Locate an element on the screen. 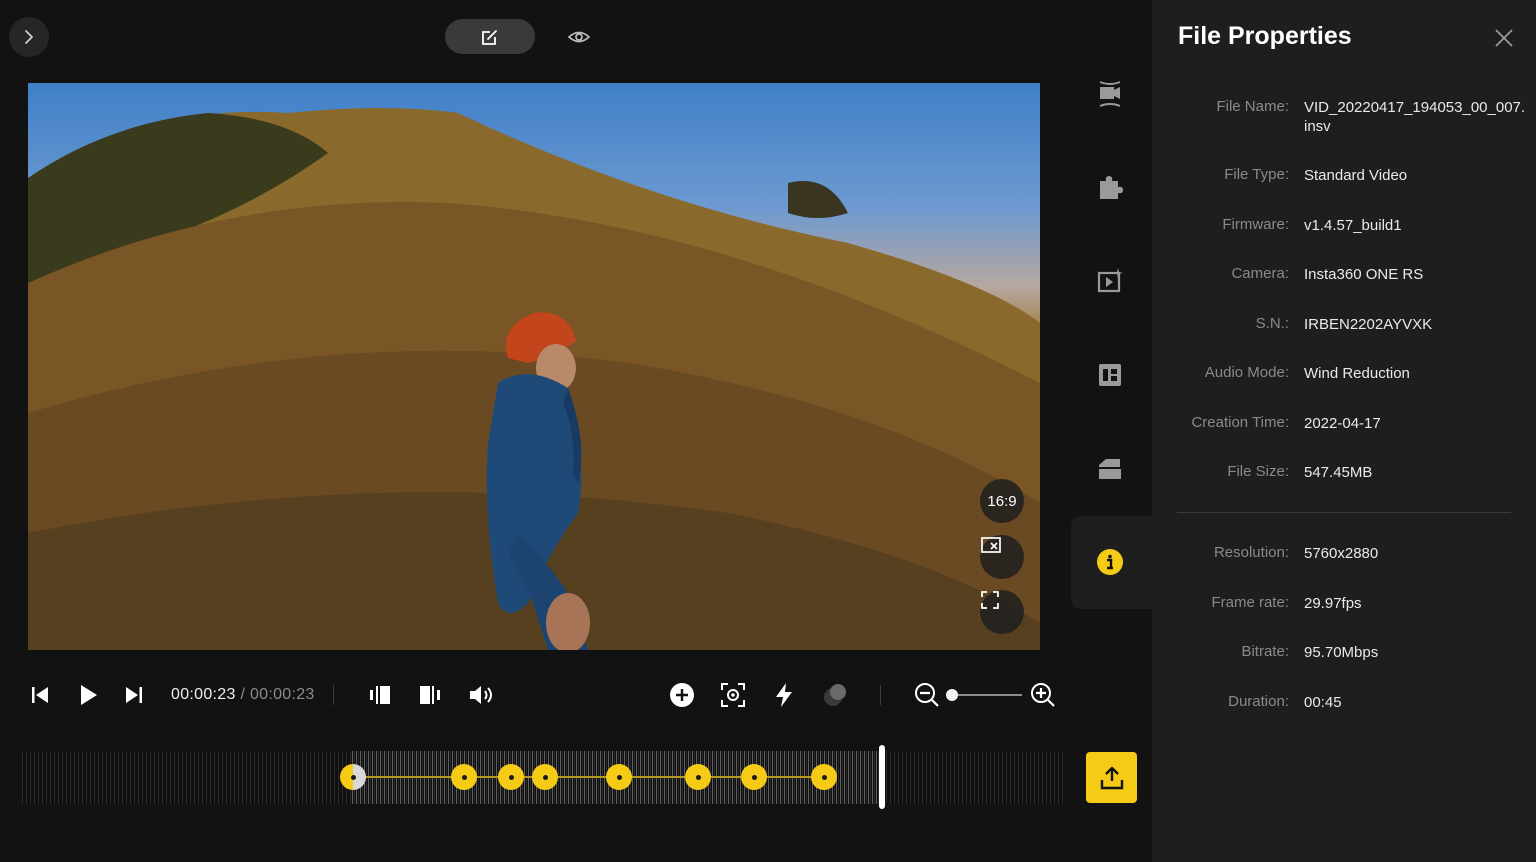 The image size is (1536, 862). preview-button is located at coordinates (579, 37).